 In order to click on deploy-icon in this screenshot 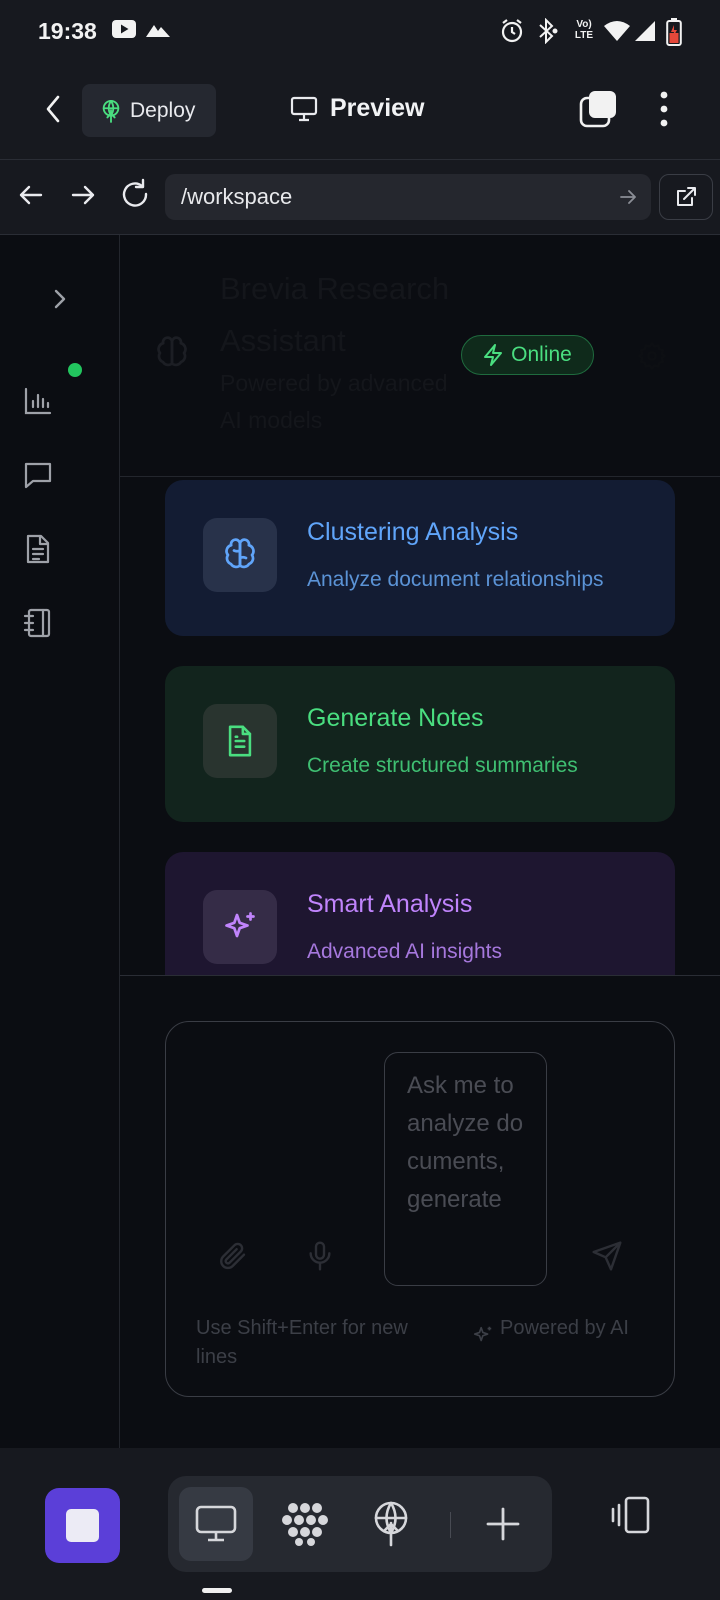, I will do `click(111, 111)`.